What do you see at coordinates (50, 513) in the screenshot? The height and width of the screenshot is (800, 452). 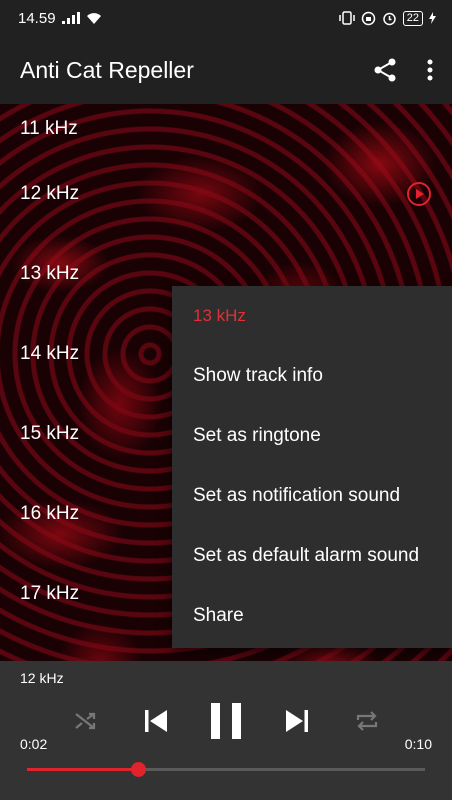 I see `track-label: 16 kHz` at bounding box center [50, 513].